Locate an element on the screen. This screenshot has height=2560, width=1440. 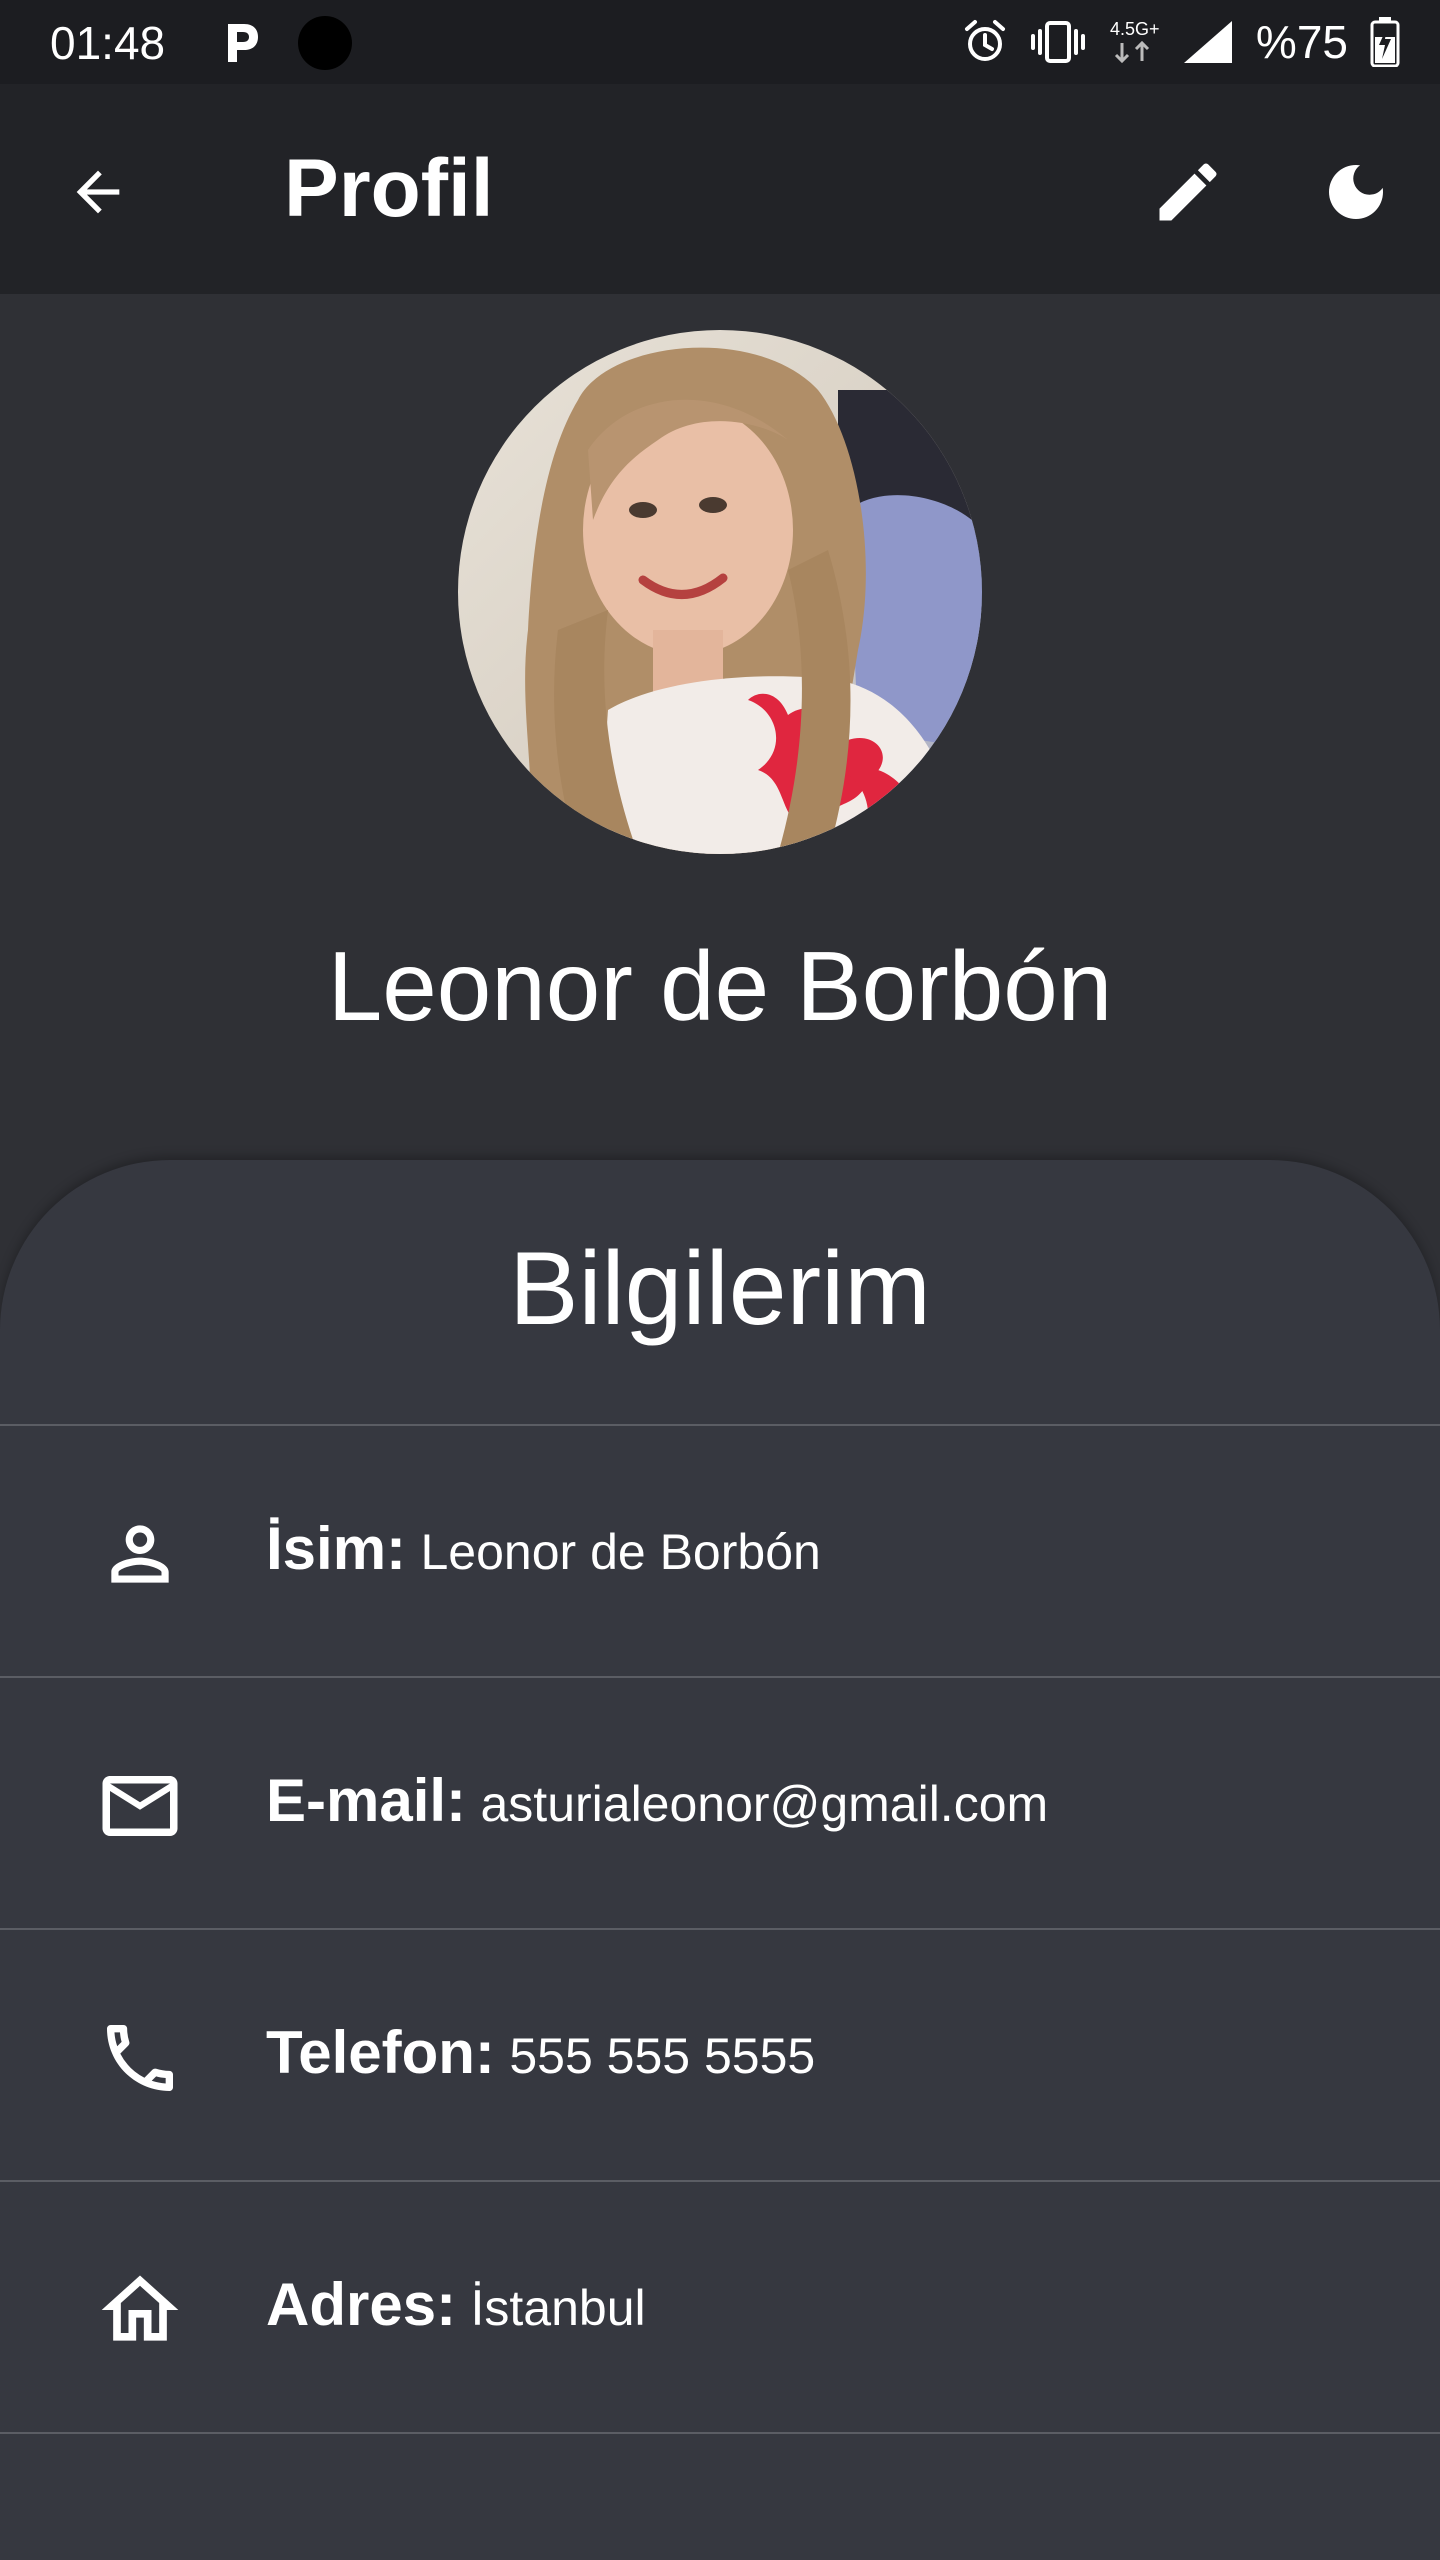
phone-icon is located at coordinates (140, 2058).